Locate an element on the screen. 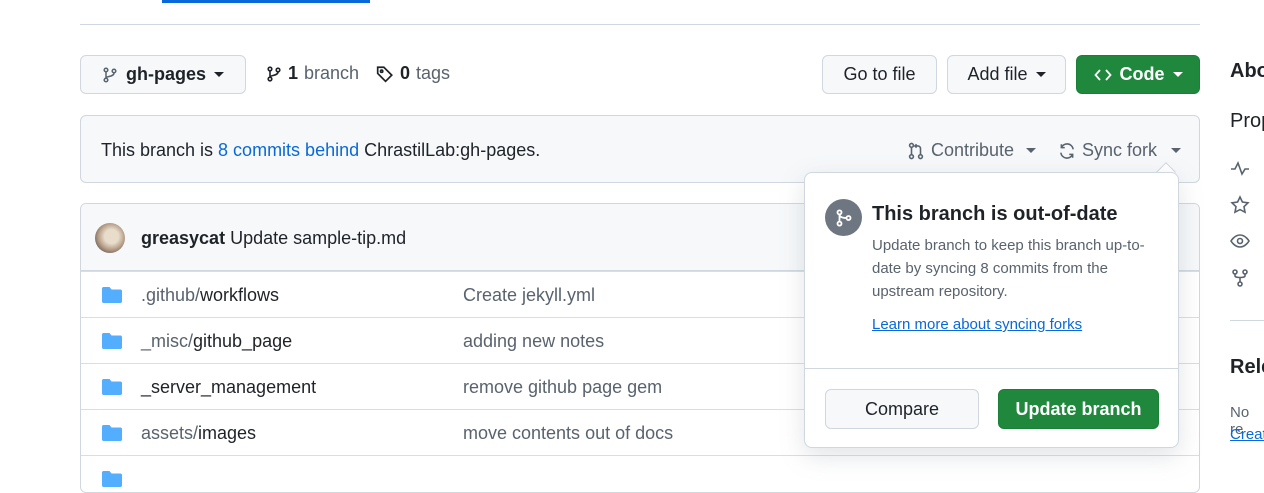 The height and width of the screenshot is (493, 1264). top-link-underline is located at coordinates (266, 1).